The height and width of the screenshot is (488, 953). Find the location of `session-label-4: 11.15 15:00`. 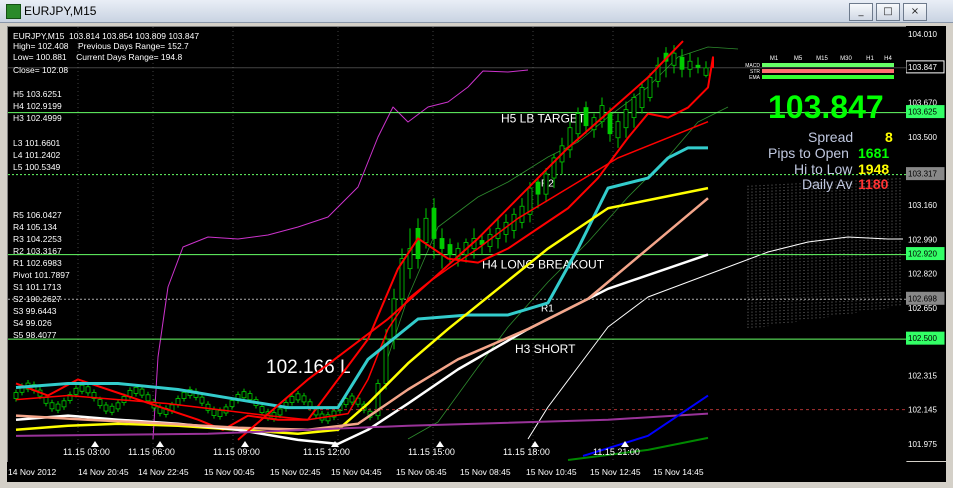

session-label-4: 11.15 15:00 is located at coordinates (431, 452).